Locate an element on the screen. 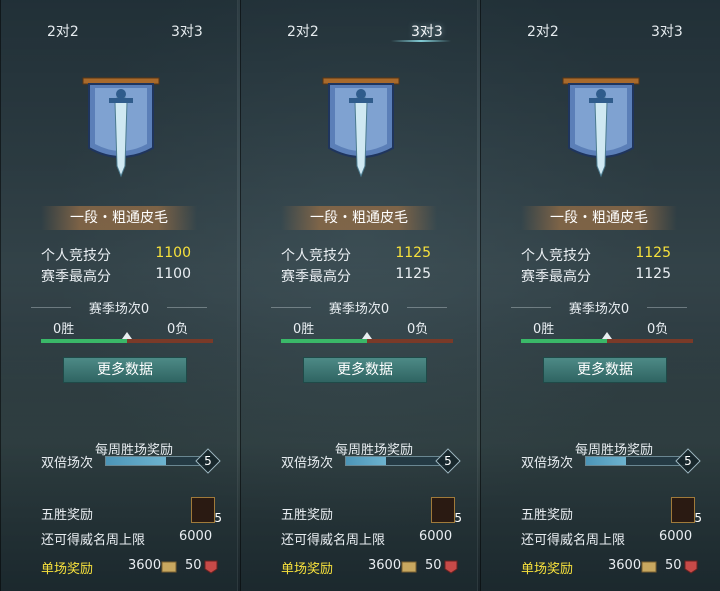 The height and width of the screenshot is (591, 720). active-tab-indicator is located at coordinates (421, 41).